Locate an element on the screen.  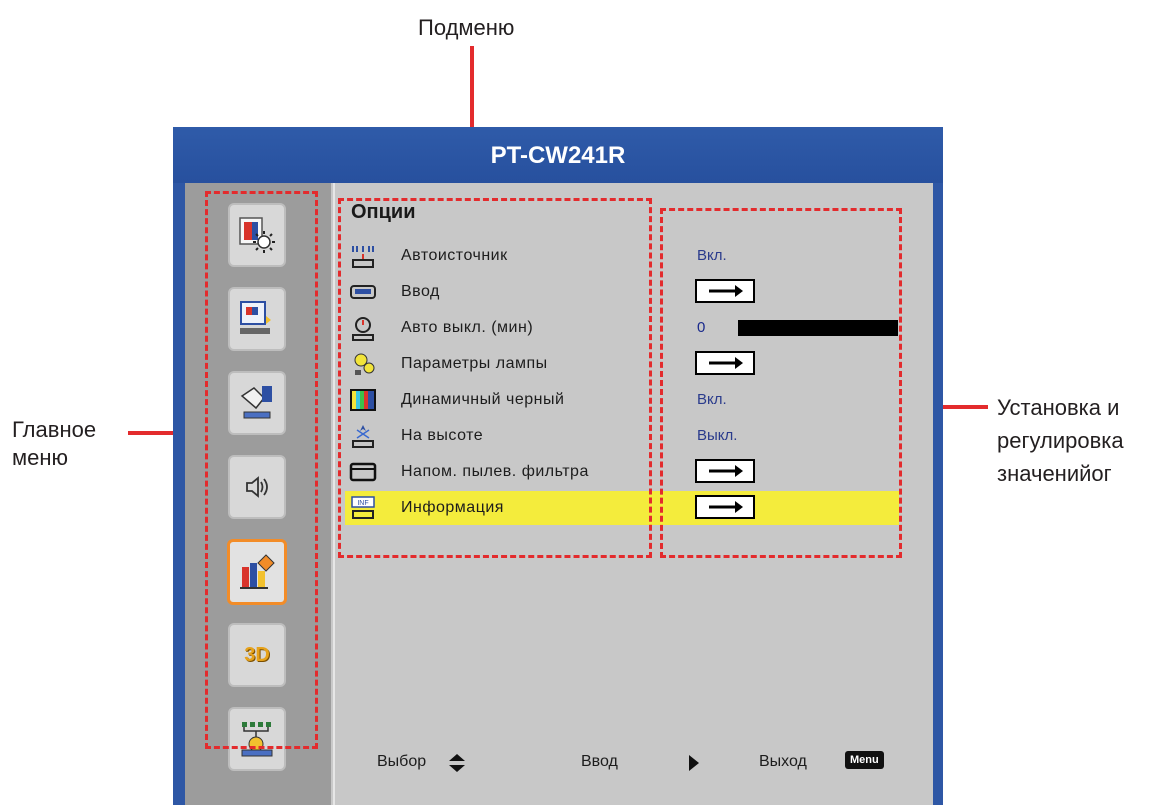
up-down-arrow-icon is located at coordinates (457, 763).